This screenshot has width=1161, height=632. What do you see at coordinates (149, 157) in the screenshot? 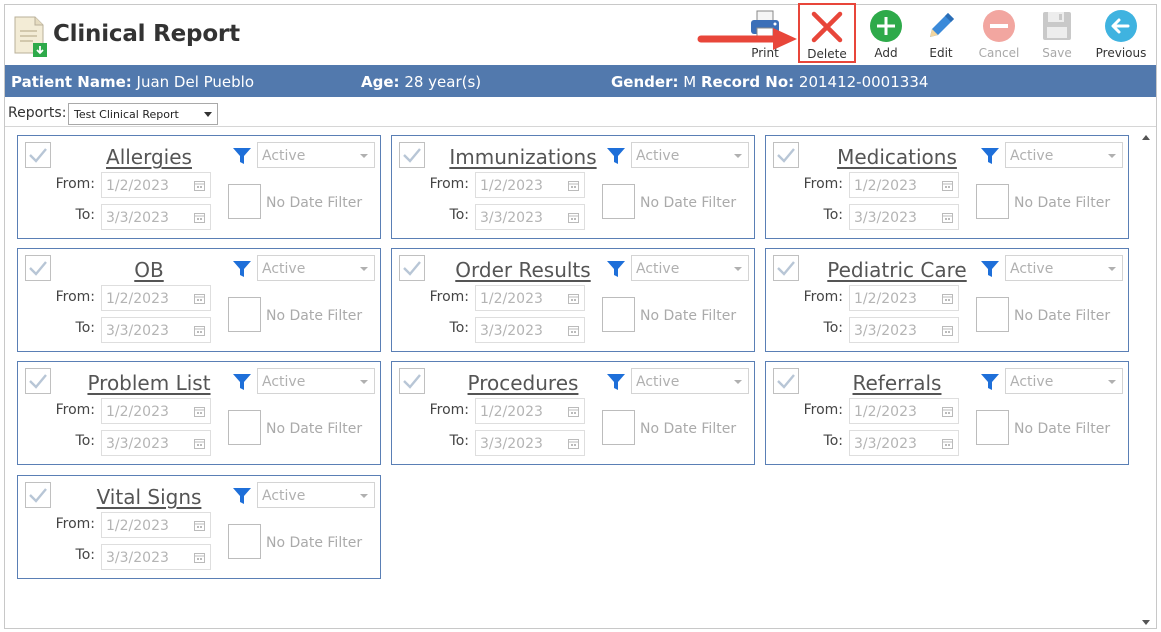
I see `section-title: Allergies` at bounding box center [149, 157].